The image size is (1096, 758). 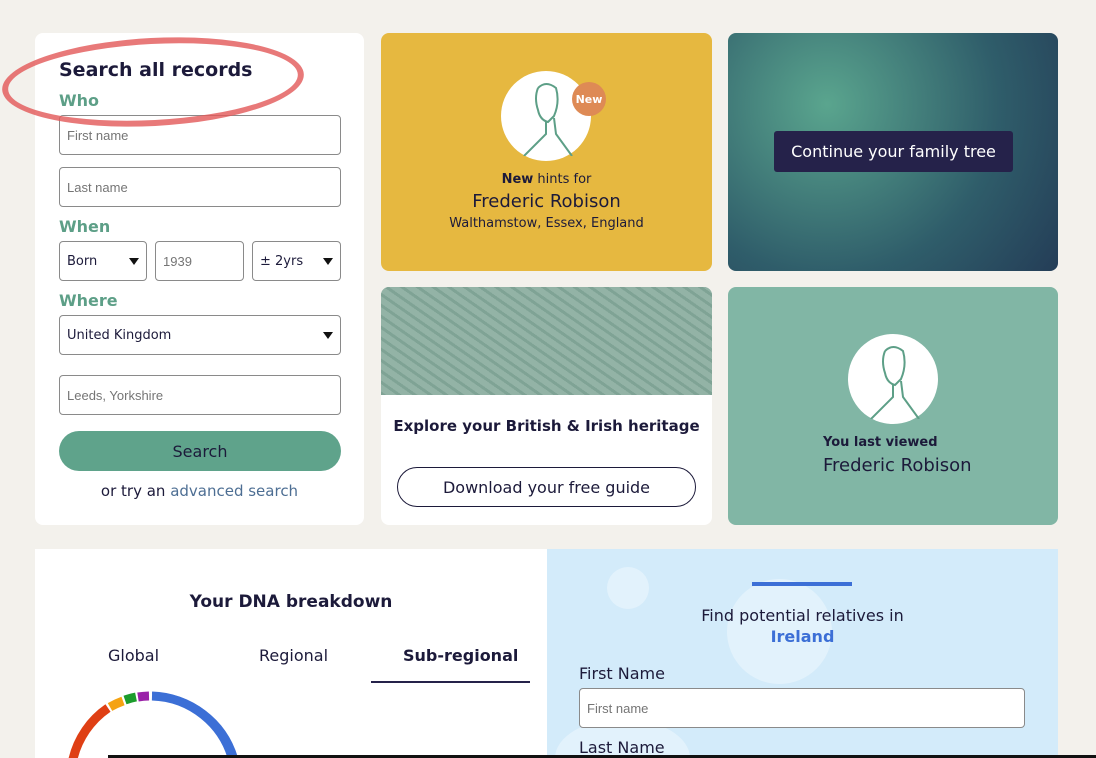 What do you see at coordinates (88, 300) in the screenshot?
I see `where-label: Where` at bounding box center [88, 300].